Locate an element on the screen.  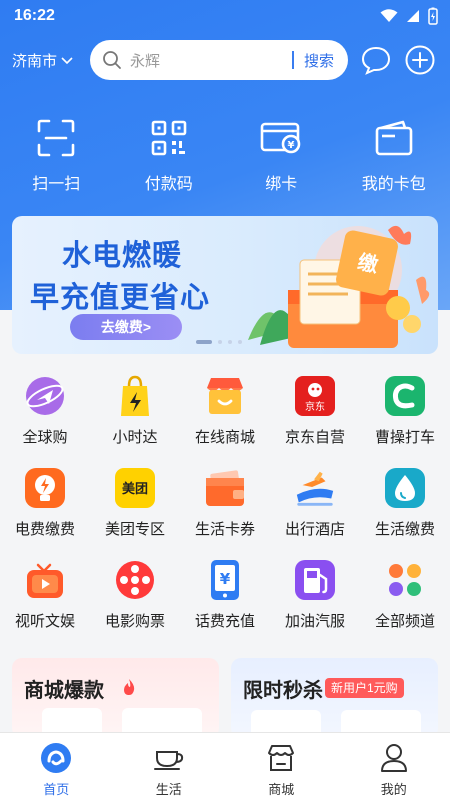
service-label: 生活缴费 is located at coordinates (404, 529).